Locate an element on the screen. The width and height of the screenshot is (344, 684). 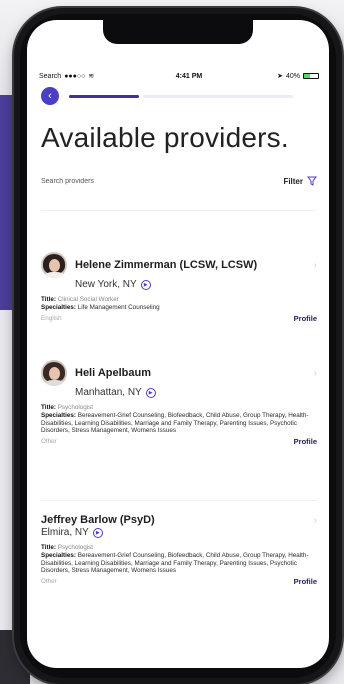
search-input is located at coordinates (116, 181).